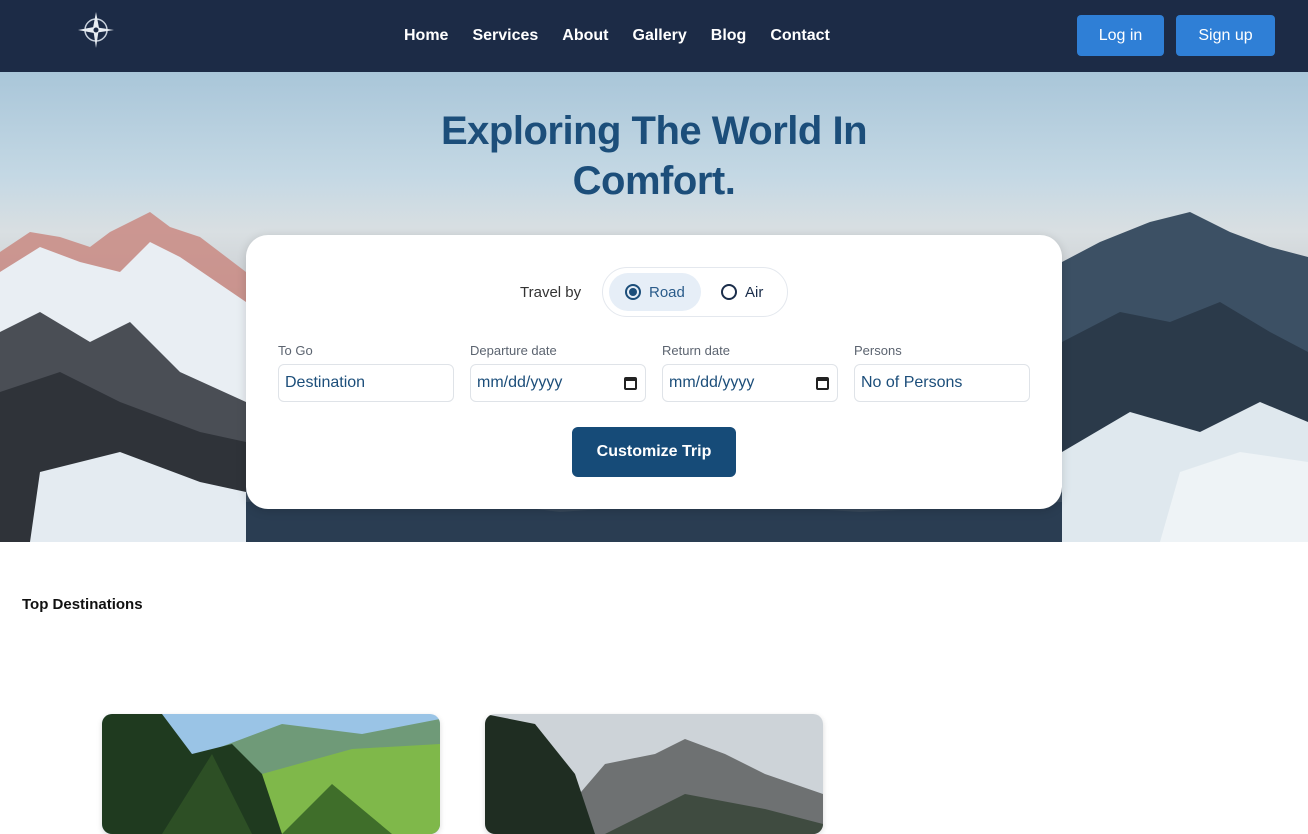 This screenshot has width=1308, height=834. I want to click on nav-link-services: Services, so click(505, 36).